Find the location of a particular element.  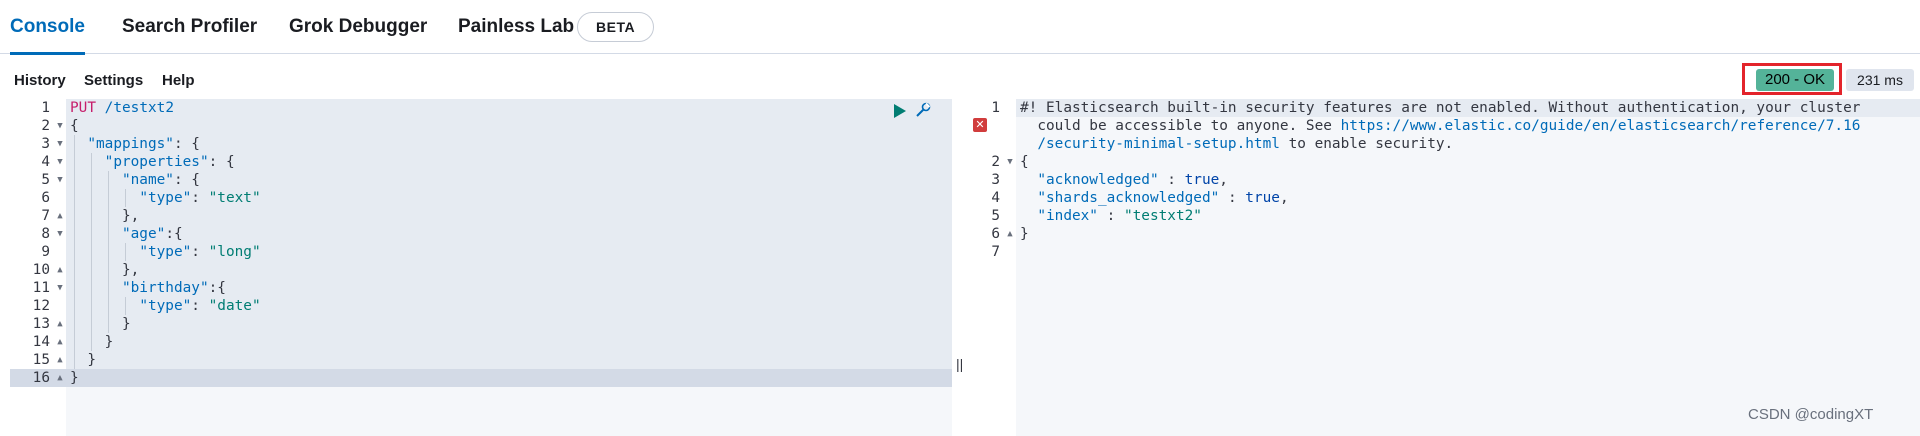

code-line: "name": { is located at coordinates (160, 180).